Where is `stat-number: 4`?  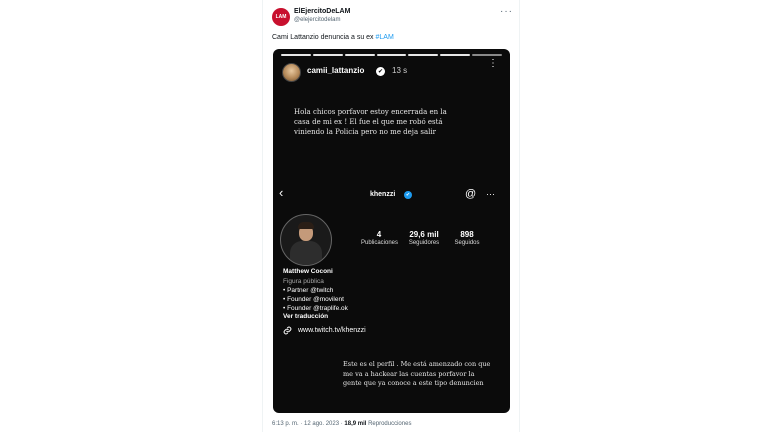
stat-number: 4 is located at coordinates (379, 234).